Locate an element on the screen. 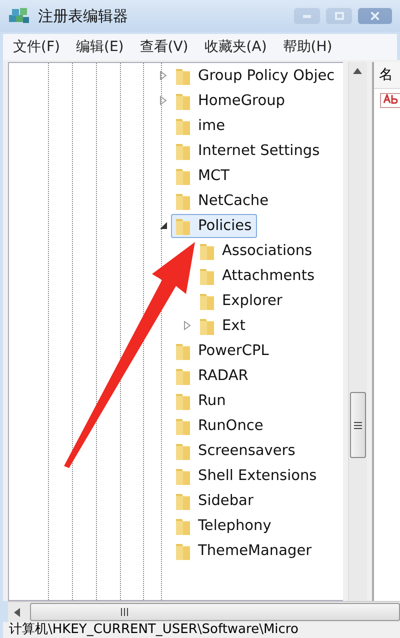 The height and width of the screenshot is (638, 400). close-icon is located at coordinates (375, 16).